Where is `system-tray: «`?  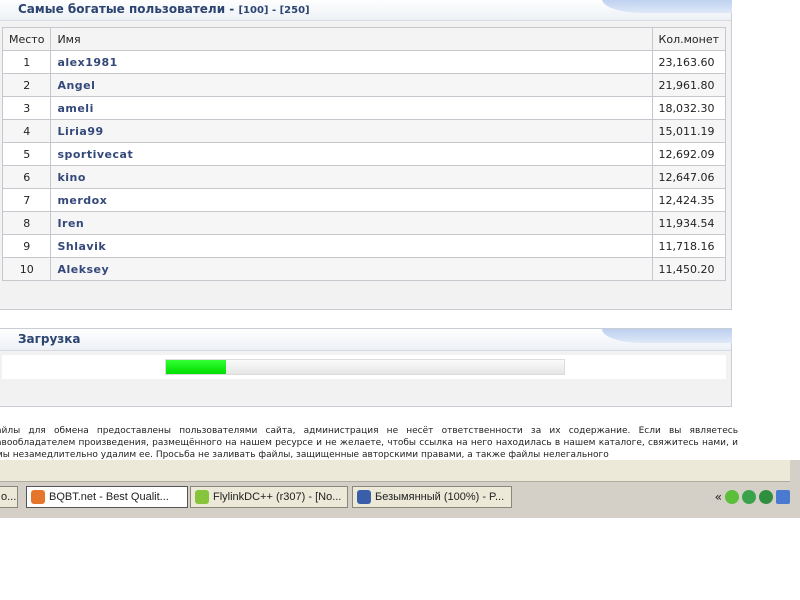 system-tray: « is located at coordinates (752, 497).